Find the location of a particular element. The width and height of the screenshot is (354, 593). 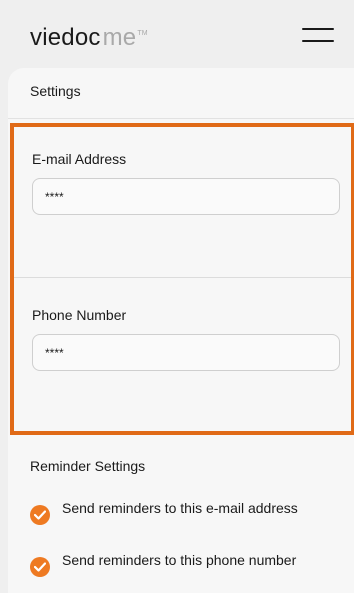

section-divider is located at coordinates (182, 277).